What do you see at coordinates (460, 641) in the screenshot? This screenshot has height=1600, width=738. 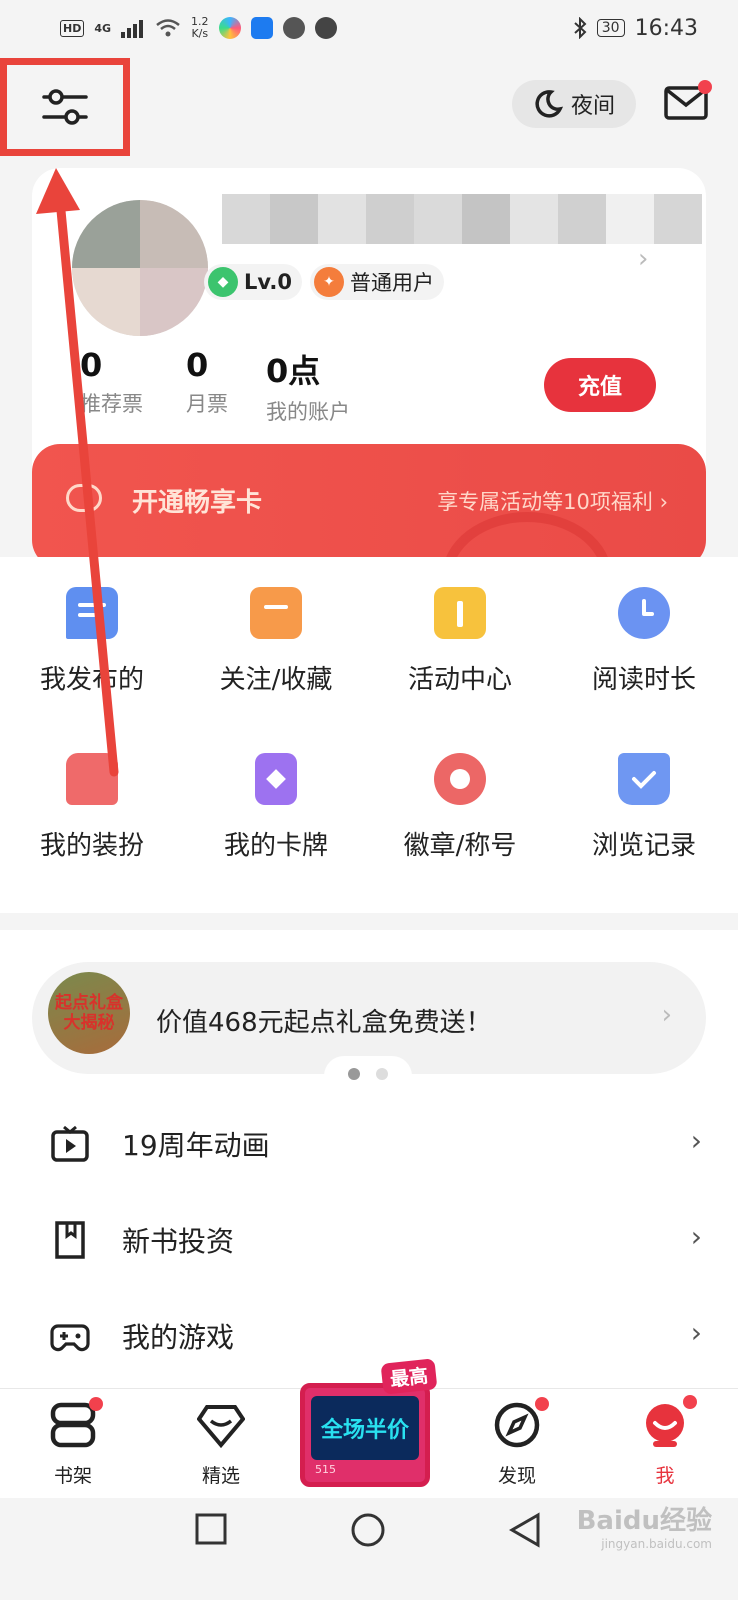 I see `grid-item-activity-center: 活动中心` at bounding box center [460, 641].